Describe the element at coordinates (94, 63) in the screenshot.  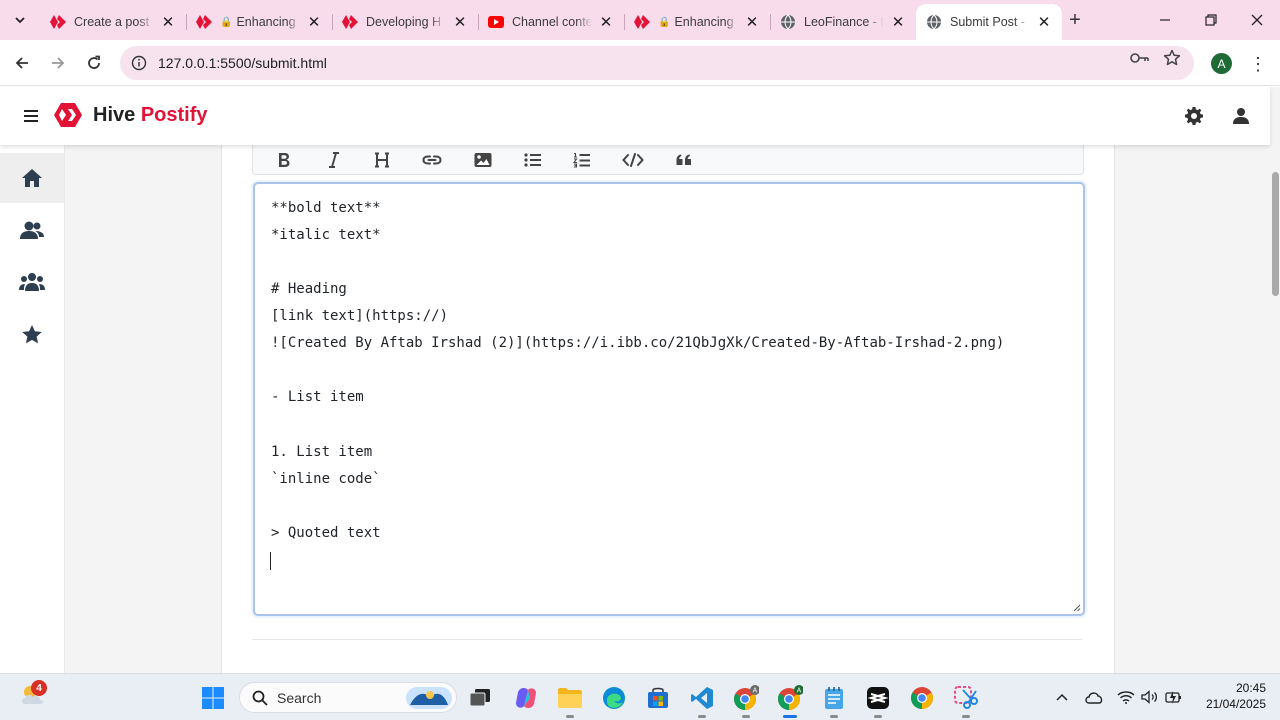
I see `reload-button` at that location.